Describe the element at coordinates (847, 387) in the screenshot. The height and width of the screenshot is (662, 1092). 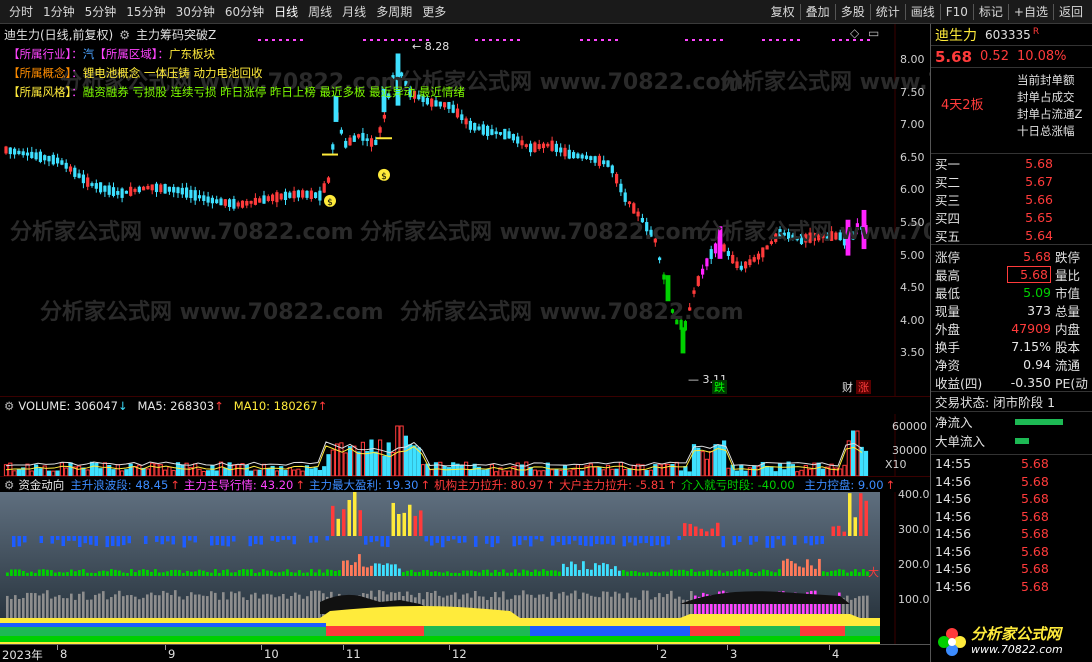
I see `earnings-marker: 财` at that location.